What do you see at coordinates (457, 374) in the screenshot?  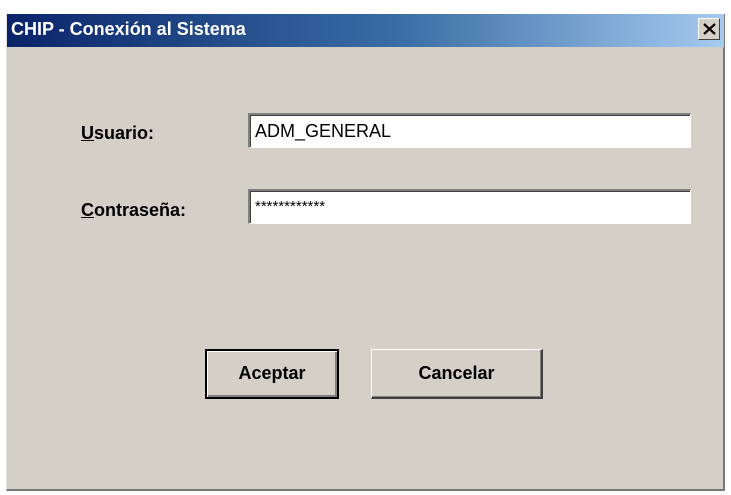 I see `cancelar-button: Cancelar` at bounding box center [457, 374].